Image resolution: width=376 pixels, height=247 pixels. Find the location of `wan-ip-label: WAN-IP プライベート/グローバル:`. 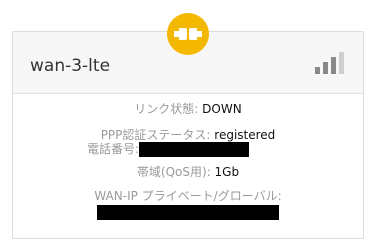

wan-ip-label: WAN-IP プライベート/グローバル: is located at coordinates (188, 196).